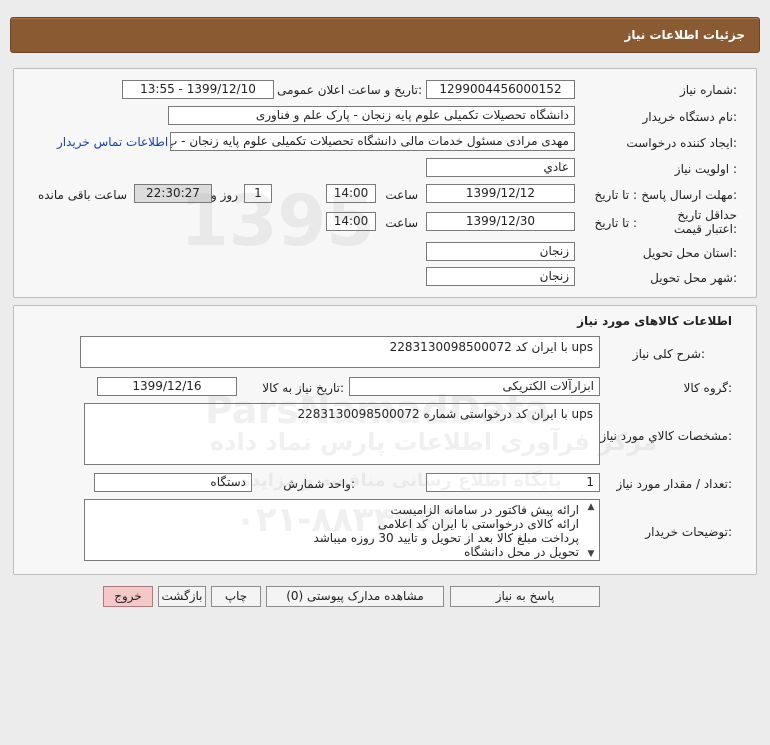 The width and height of the screenshot is (770, 745). Describe the element at coordinates (349, 90) in the screenshot. I see `announce-label: تاریخ و ساعت اعلان عمومی:` at that location.